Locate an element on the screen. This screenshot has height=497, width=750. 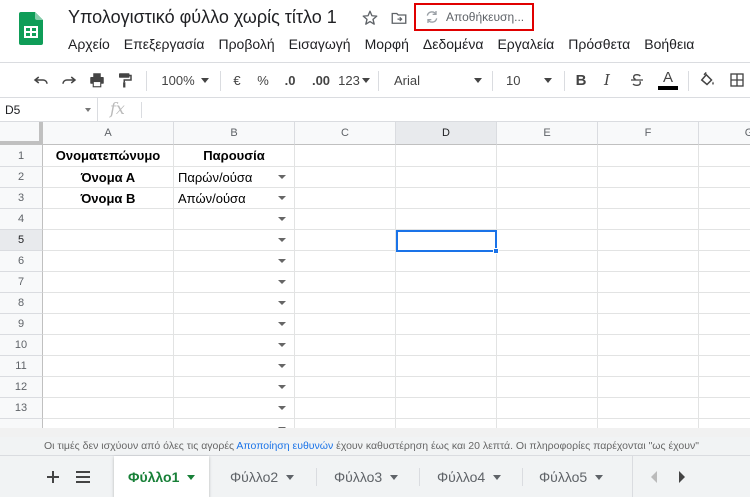
more-formats-select: 123 is located at coordinates (354, 80).